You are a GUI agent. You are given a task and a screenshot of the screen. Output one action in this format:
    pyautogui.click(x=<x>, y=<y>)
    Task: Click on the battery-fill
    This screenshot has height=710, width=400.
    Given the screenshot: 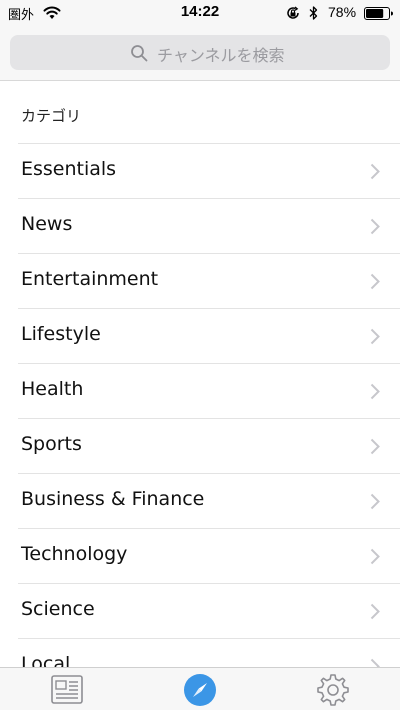 What is the action you would take?
    pyautogui.click(x=375, y=13)
    